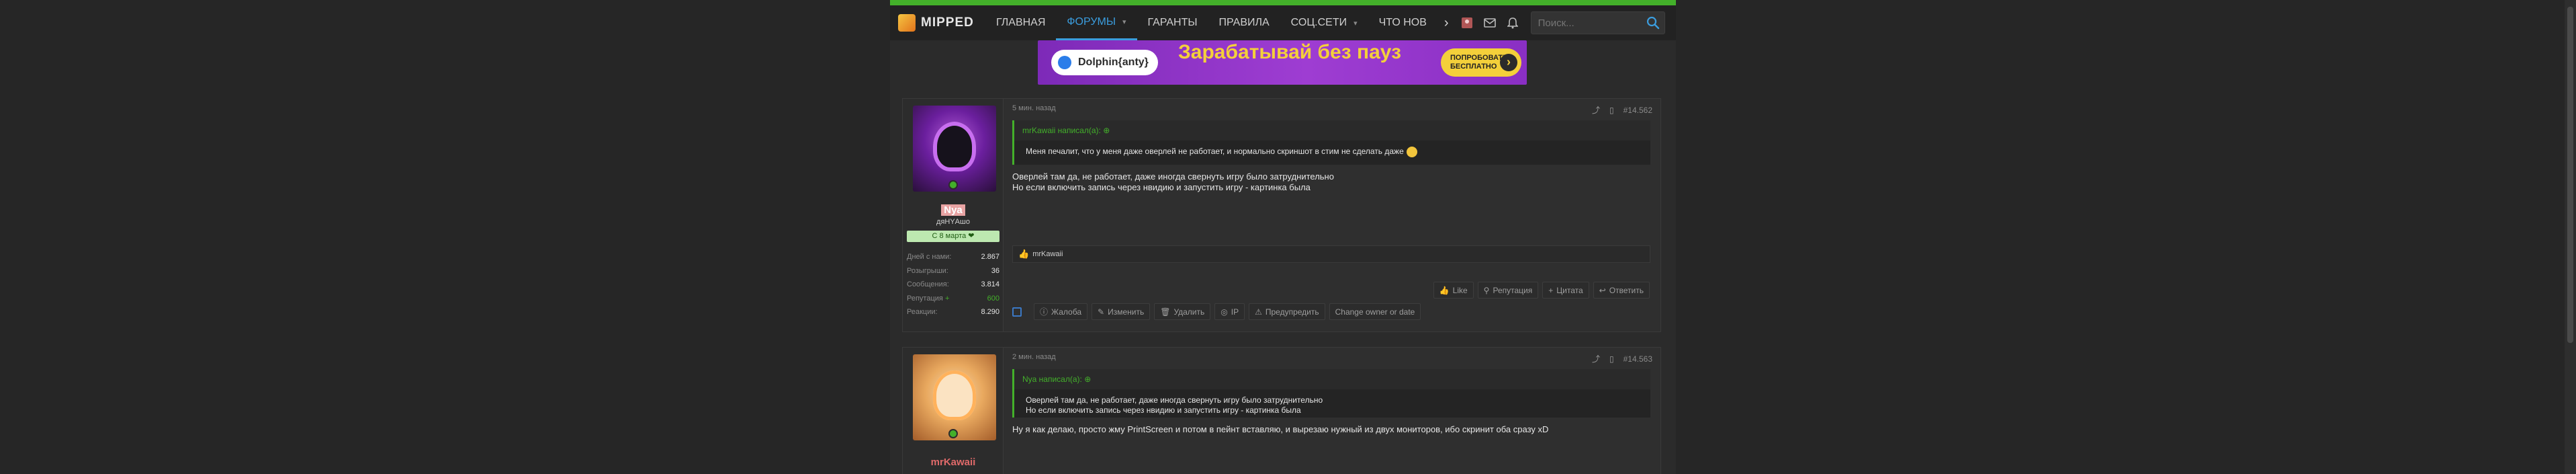  I want to click on banner-title: Зарабатывай без пауз, so click(1290, 52).